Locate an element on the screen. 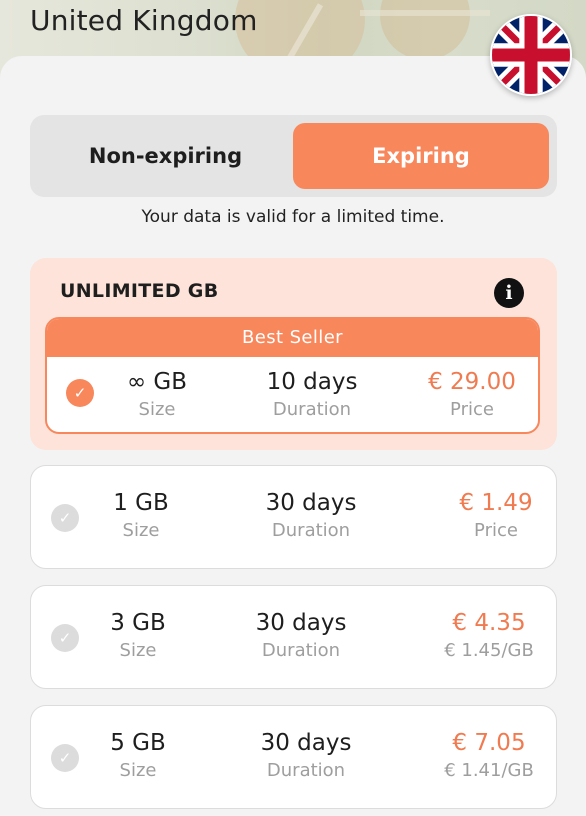 Image resolution: width=586 pixels, height=816 pixels. plan-price: € 1.49 is located at coordinates (496, 503).